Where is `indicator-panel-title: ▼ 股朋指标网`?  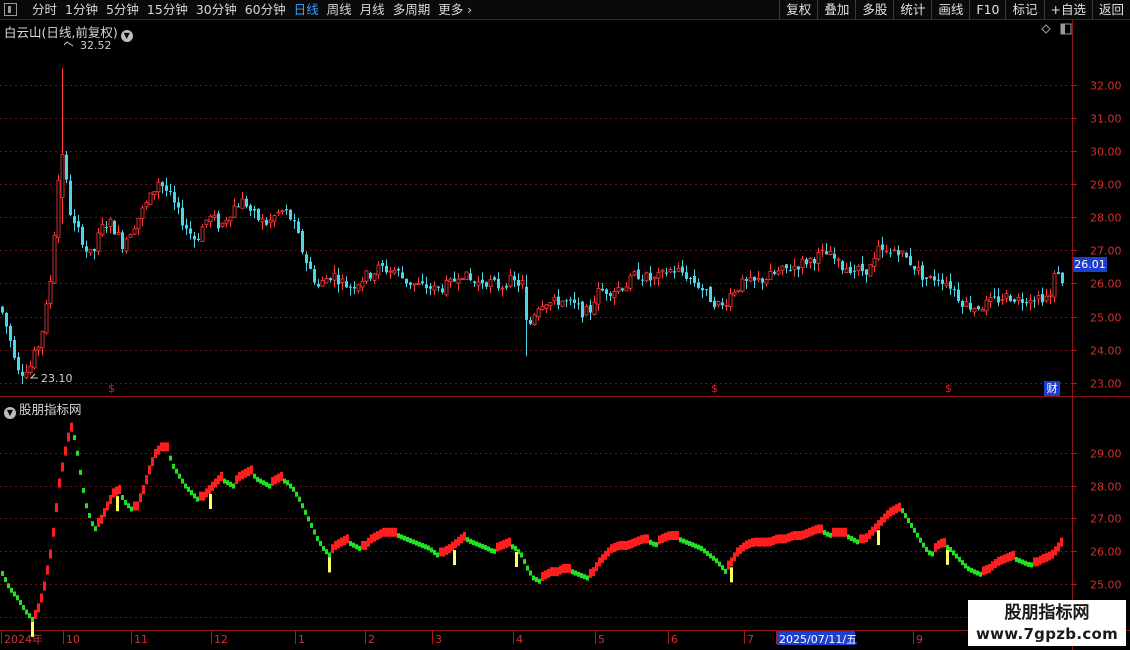
indicator-panel-title: ▼ 股朋指标网 is located at coordinates (43, 409).